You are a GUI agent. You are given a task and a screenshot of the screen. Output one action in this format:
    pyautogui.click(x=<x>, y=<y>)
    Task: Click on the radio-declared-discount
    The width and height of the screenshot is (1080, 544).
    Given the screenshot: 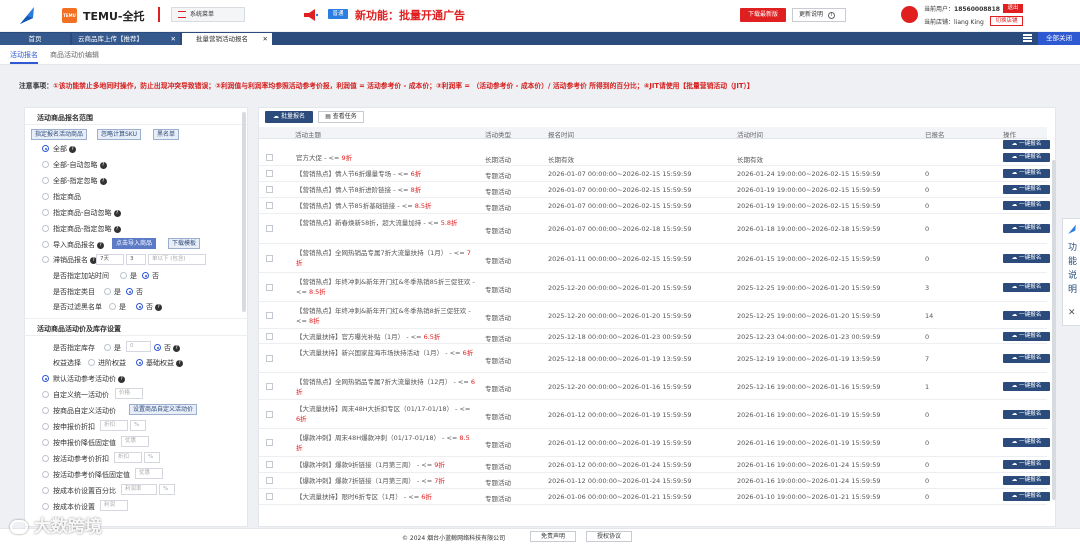 What is the action you would take?
    pyautogui.click(x=45, y=426)
    